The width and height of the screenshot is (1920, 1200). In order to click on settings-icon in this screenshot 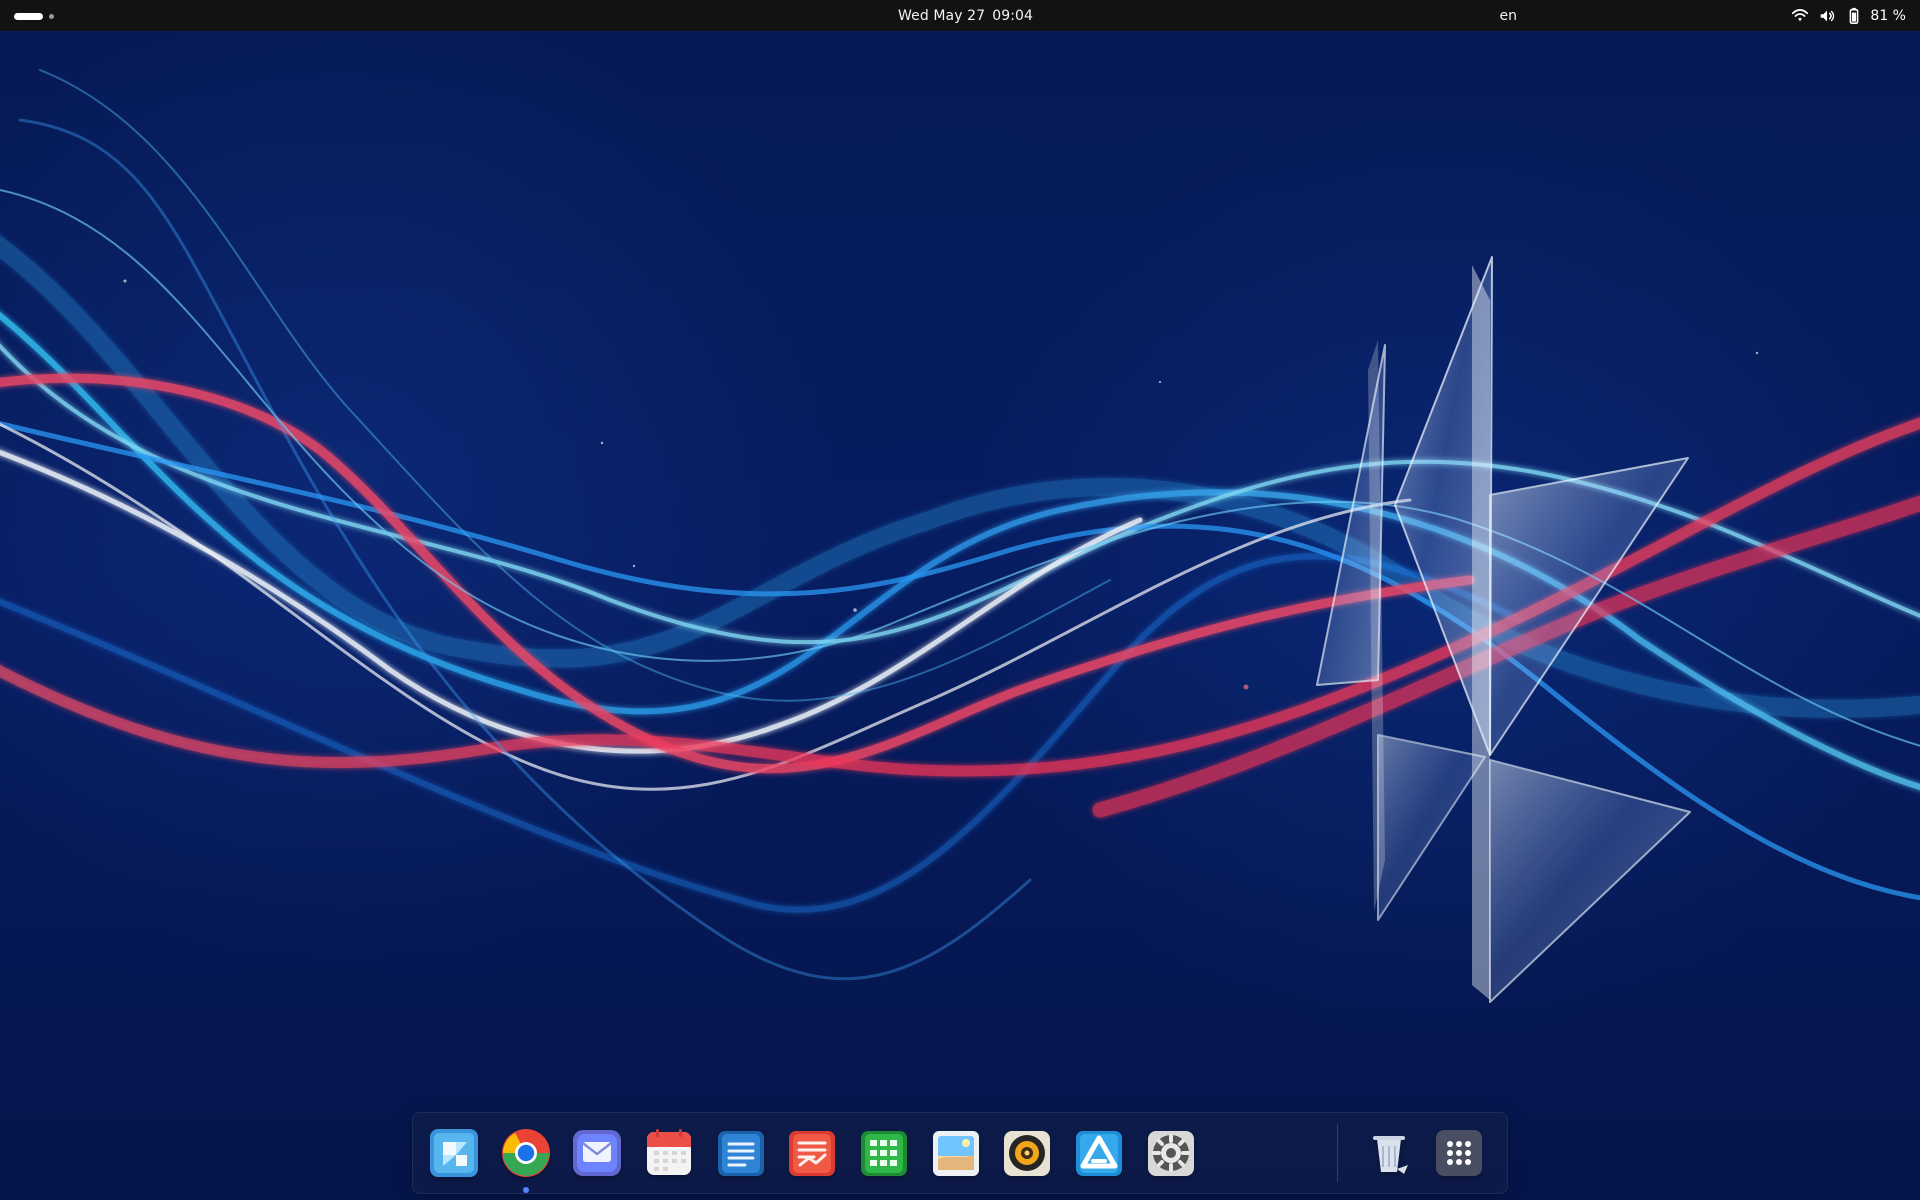, I will do `click(1171, 1153)`.